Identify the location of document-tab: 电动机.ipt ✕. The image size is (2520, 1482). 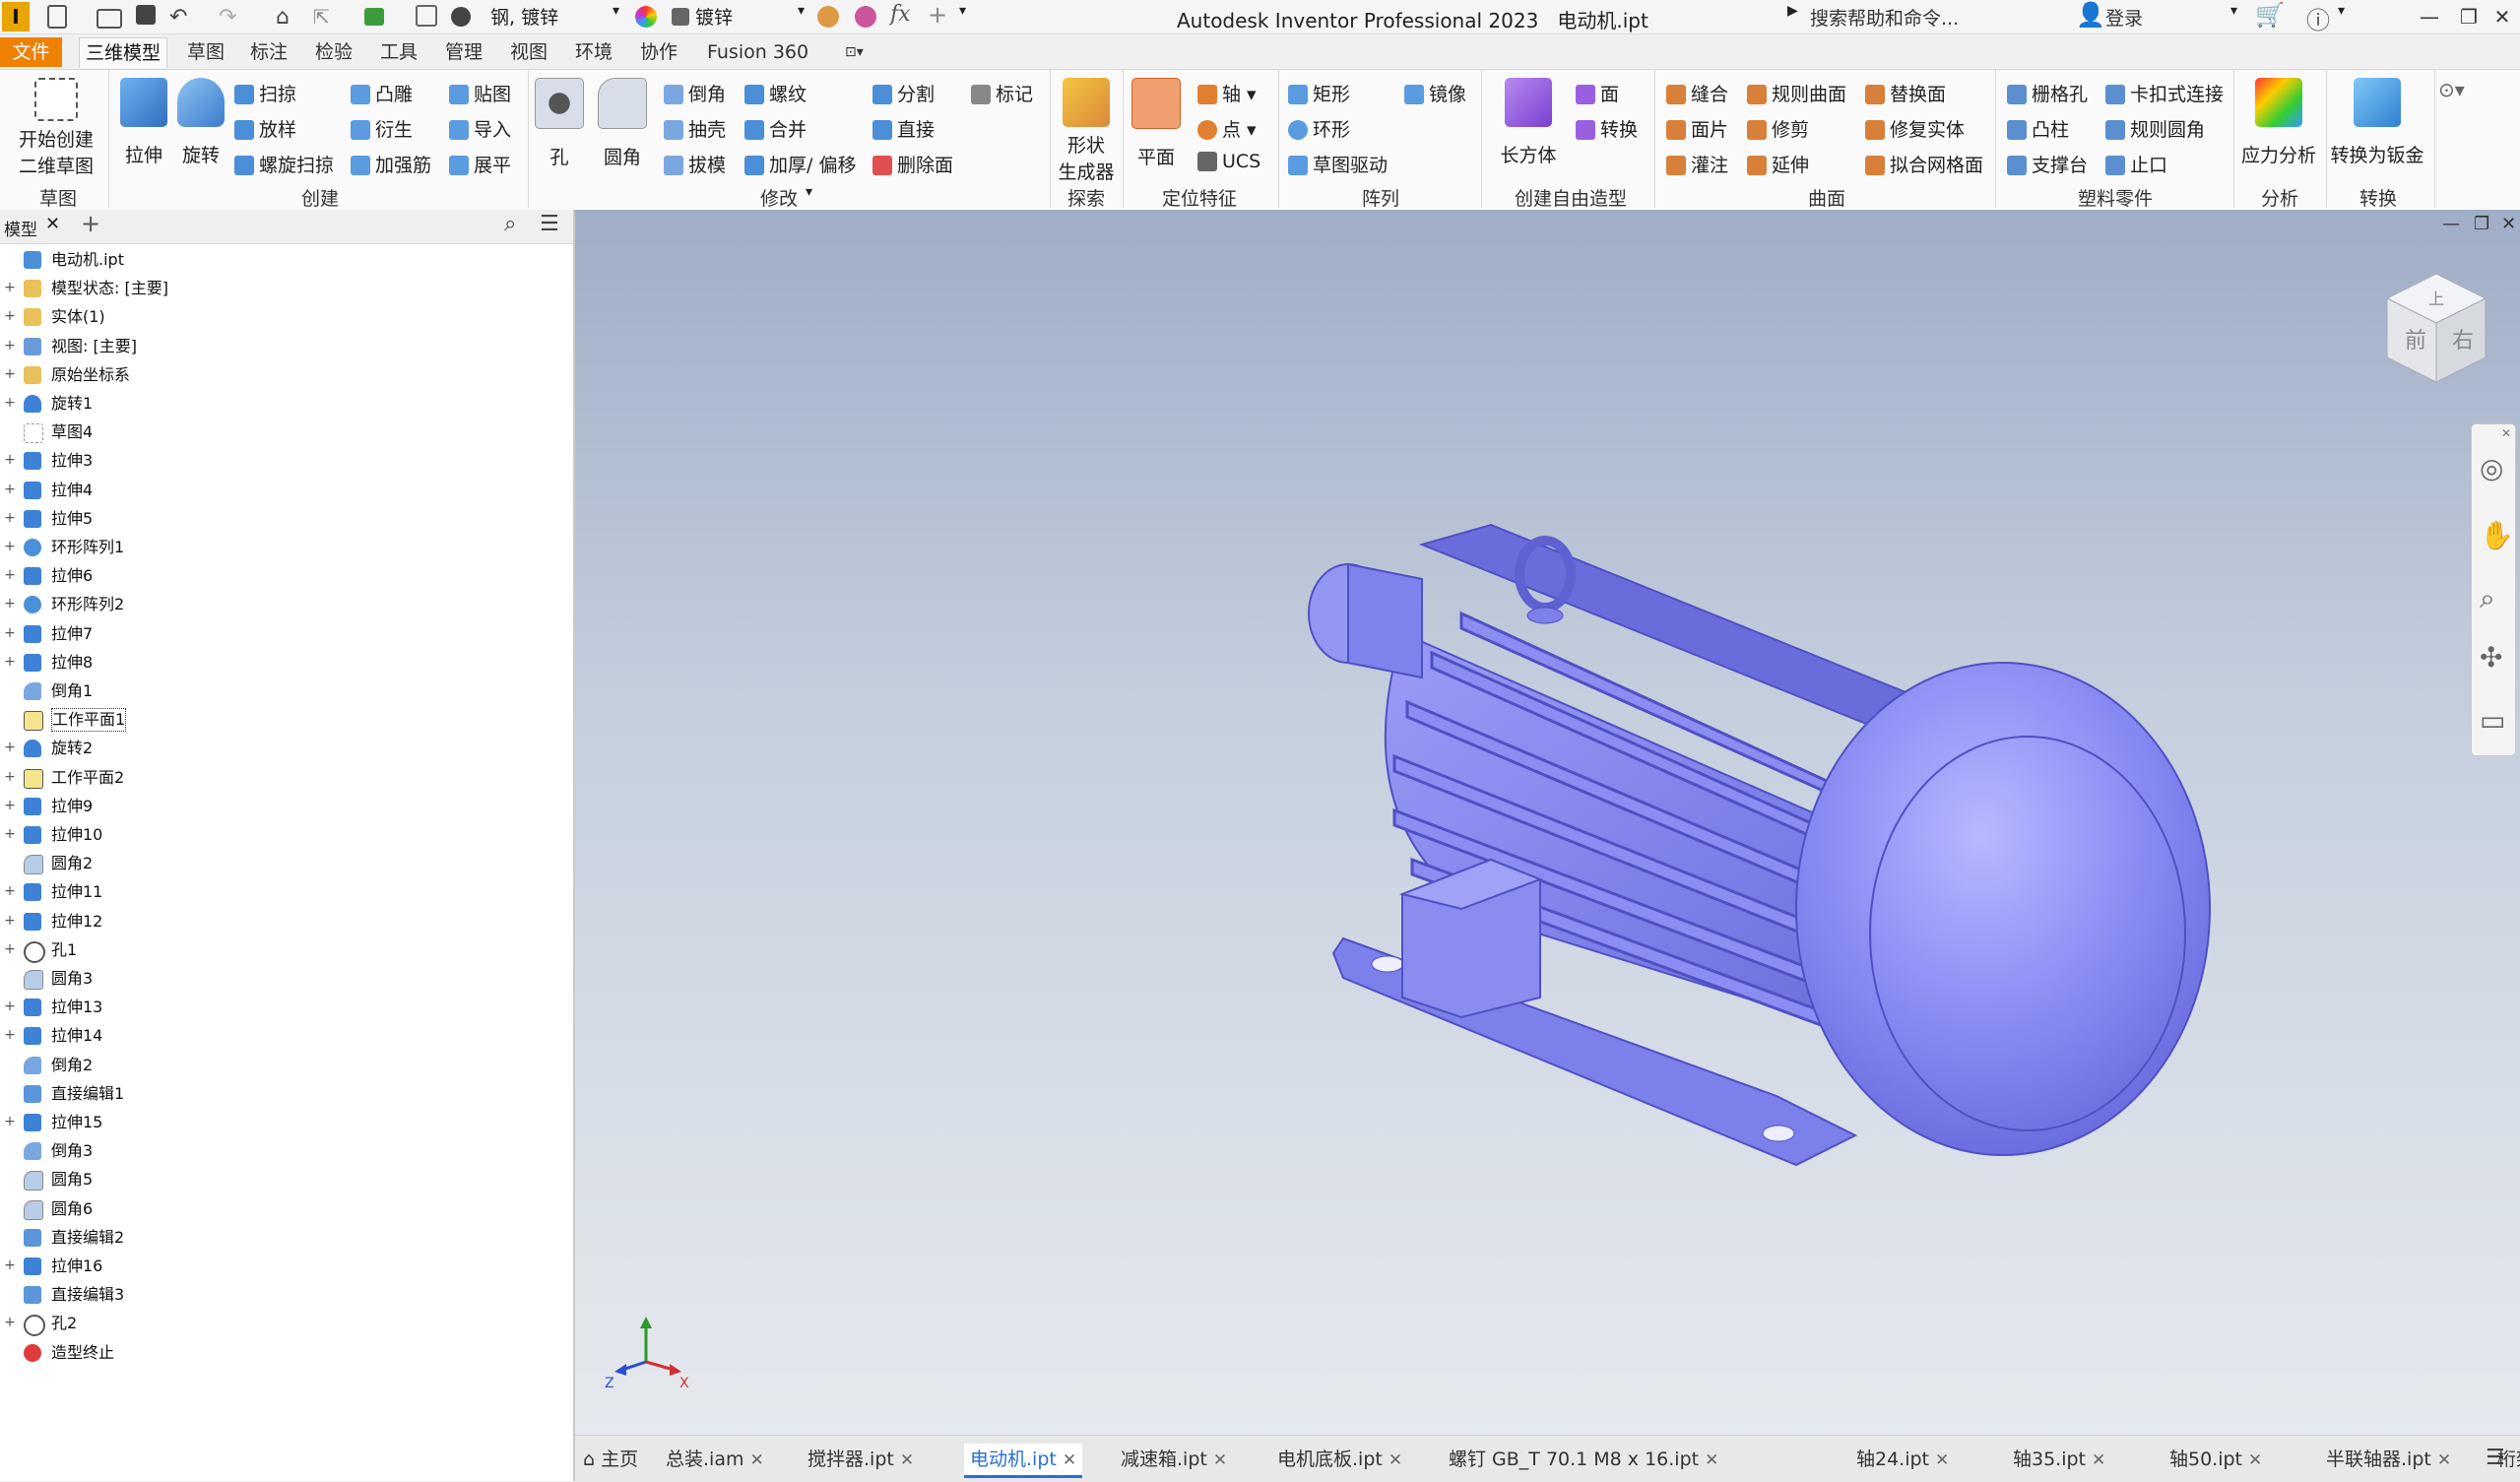
(1023, 1461).